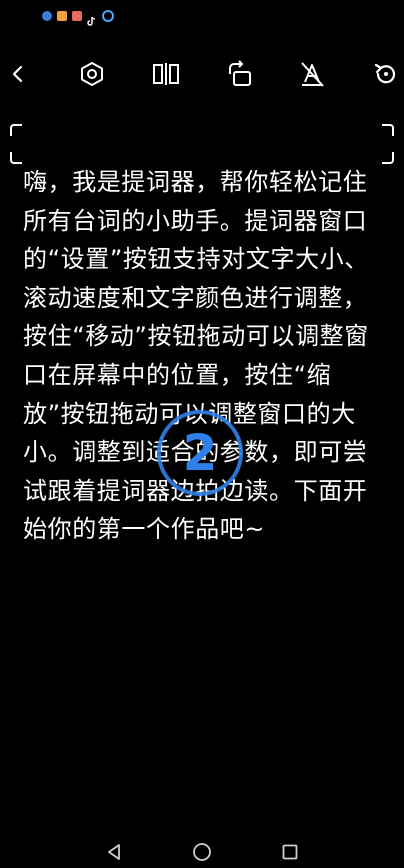  Describe the element at coordinates (202, 74) in the screenshot. I see `prompter-toolbar` at that location.